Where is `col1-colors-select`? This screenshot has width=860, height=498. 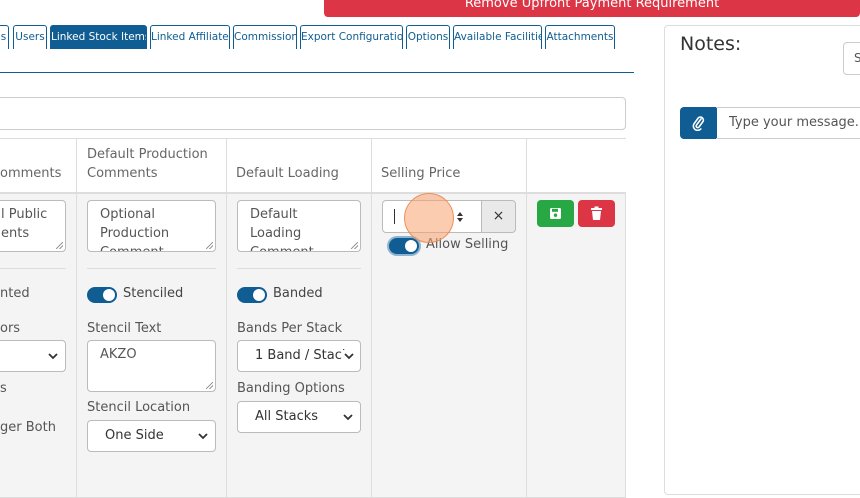
col1-colors-select is located at coordinates (33, 356).